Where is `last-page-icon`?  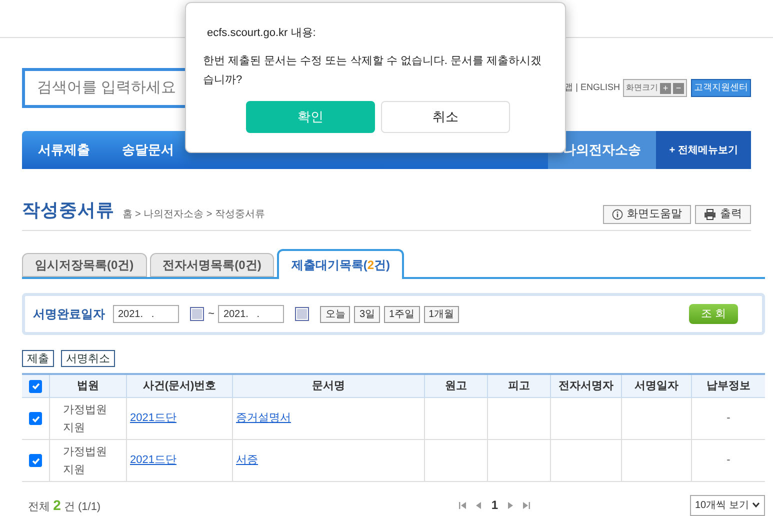
last-page-icon is located at coordinates (526, 505).